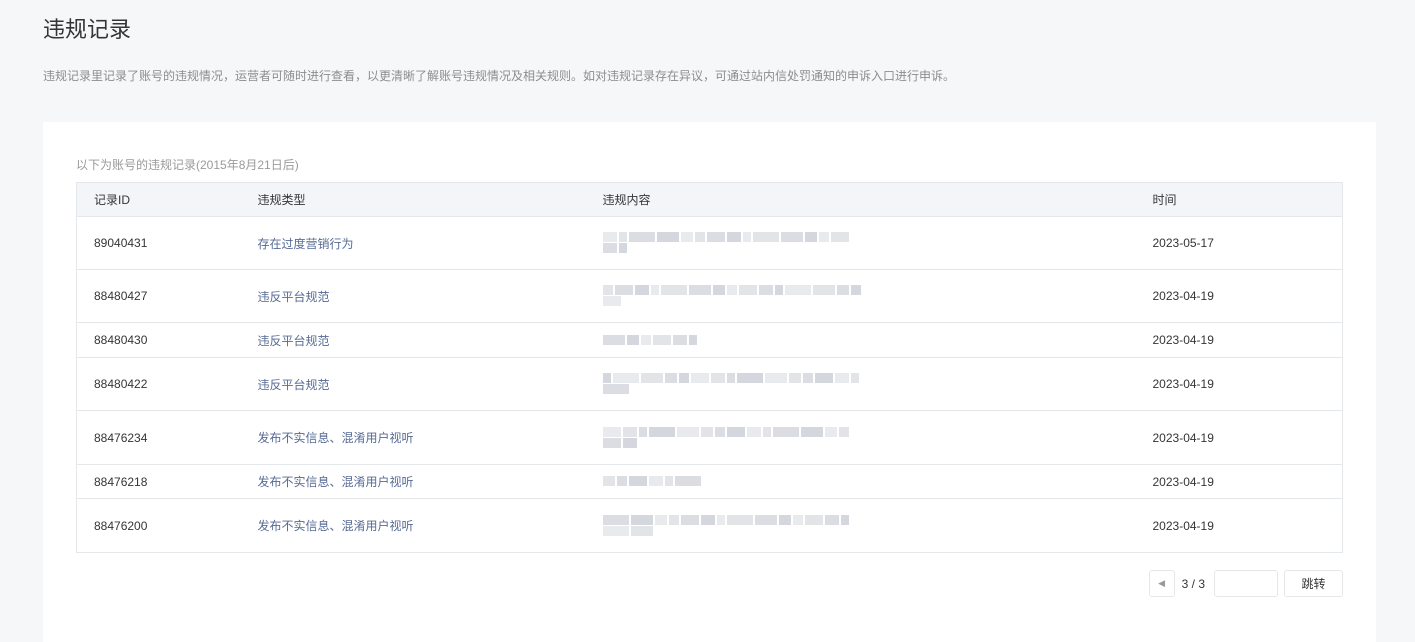 The height and width of the screenshot is (642, 1415). I want to click on header-id: 记录ID, so click(158, 199).